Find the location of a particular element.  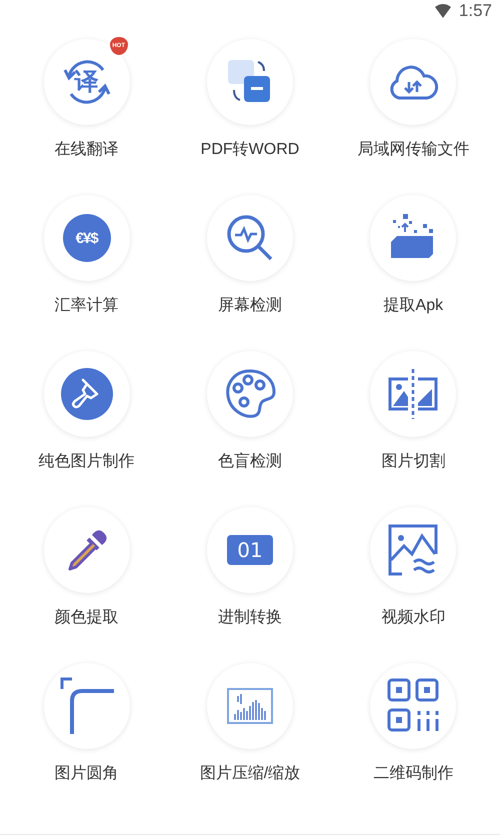

tool-label: 图片切割 is located at coordinates (413, 462).